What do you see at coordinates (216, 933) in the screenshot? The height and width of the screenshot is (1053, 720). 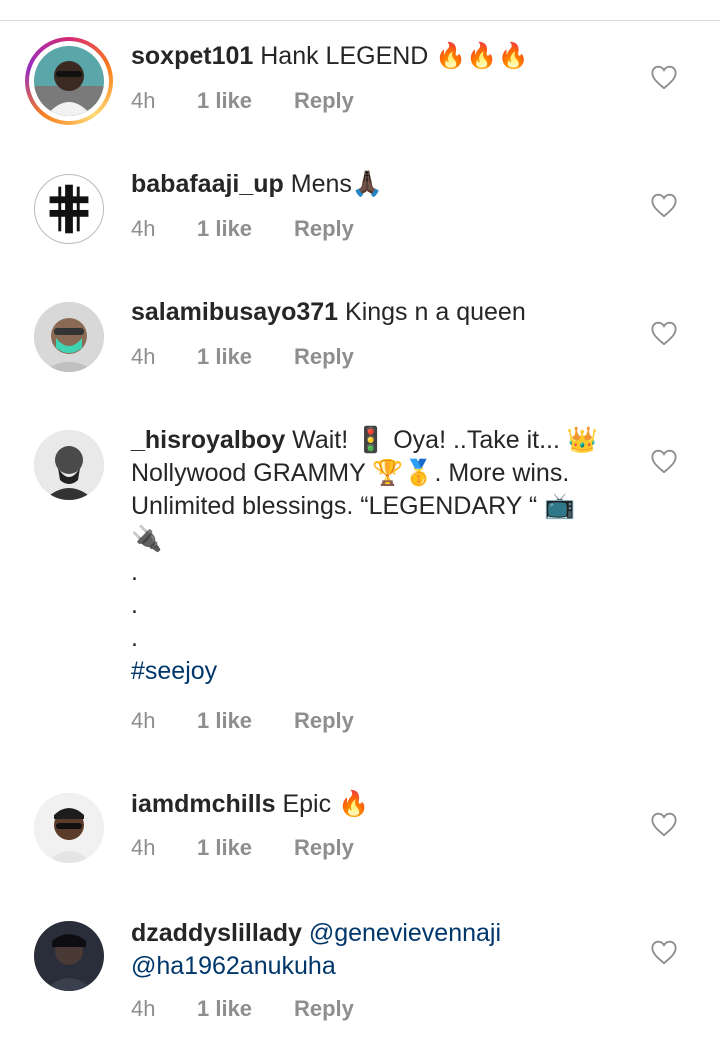 I see `comment-username: dzaddyslillady` at bounding box center [216, 933].